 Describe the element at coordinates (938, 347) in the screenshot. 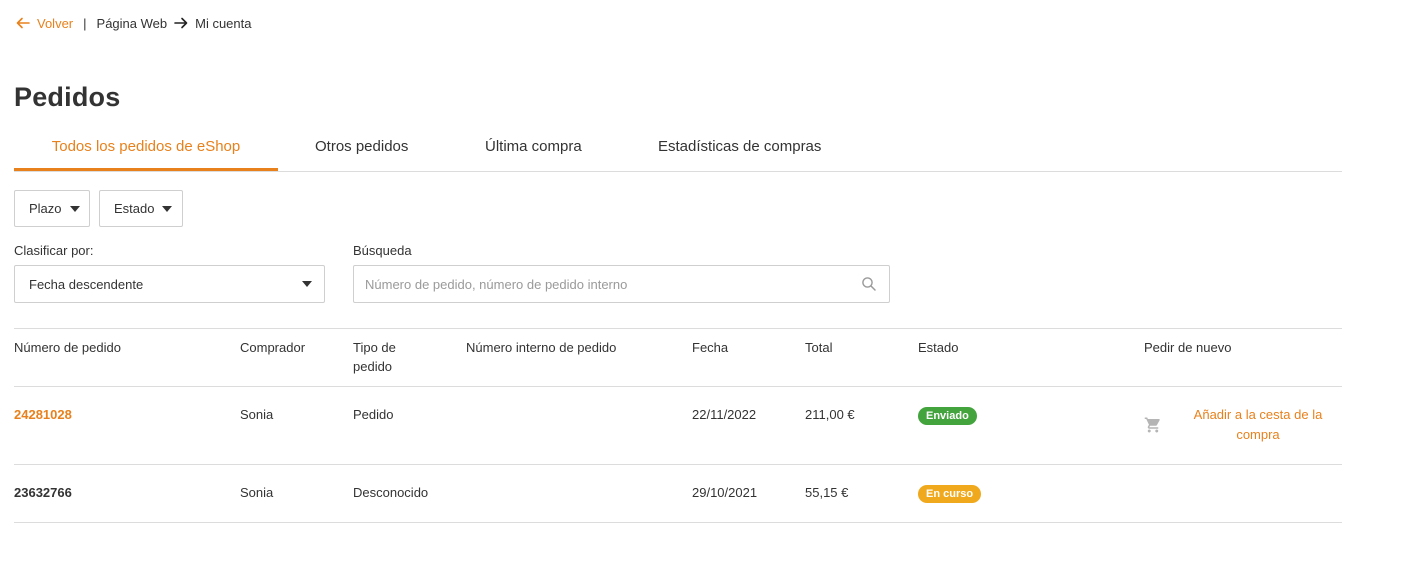

I see `header-status: Estado` at that location.